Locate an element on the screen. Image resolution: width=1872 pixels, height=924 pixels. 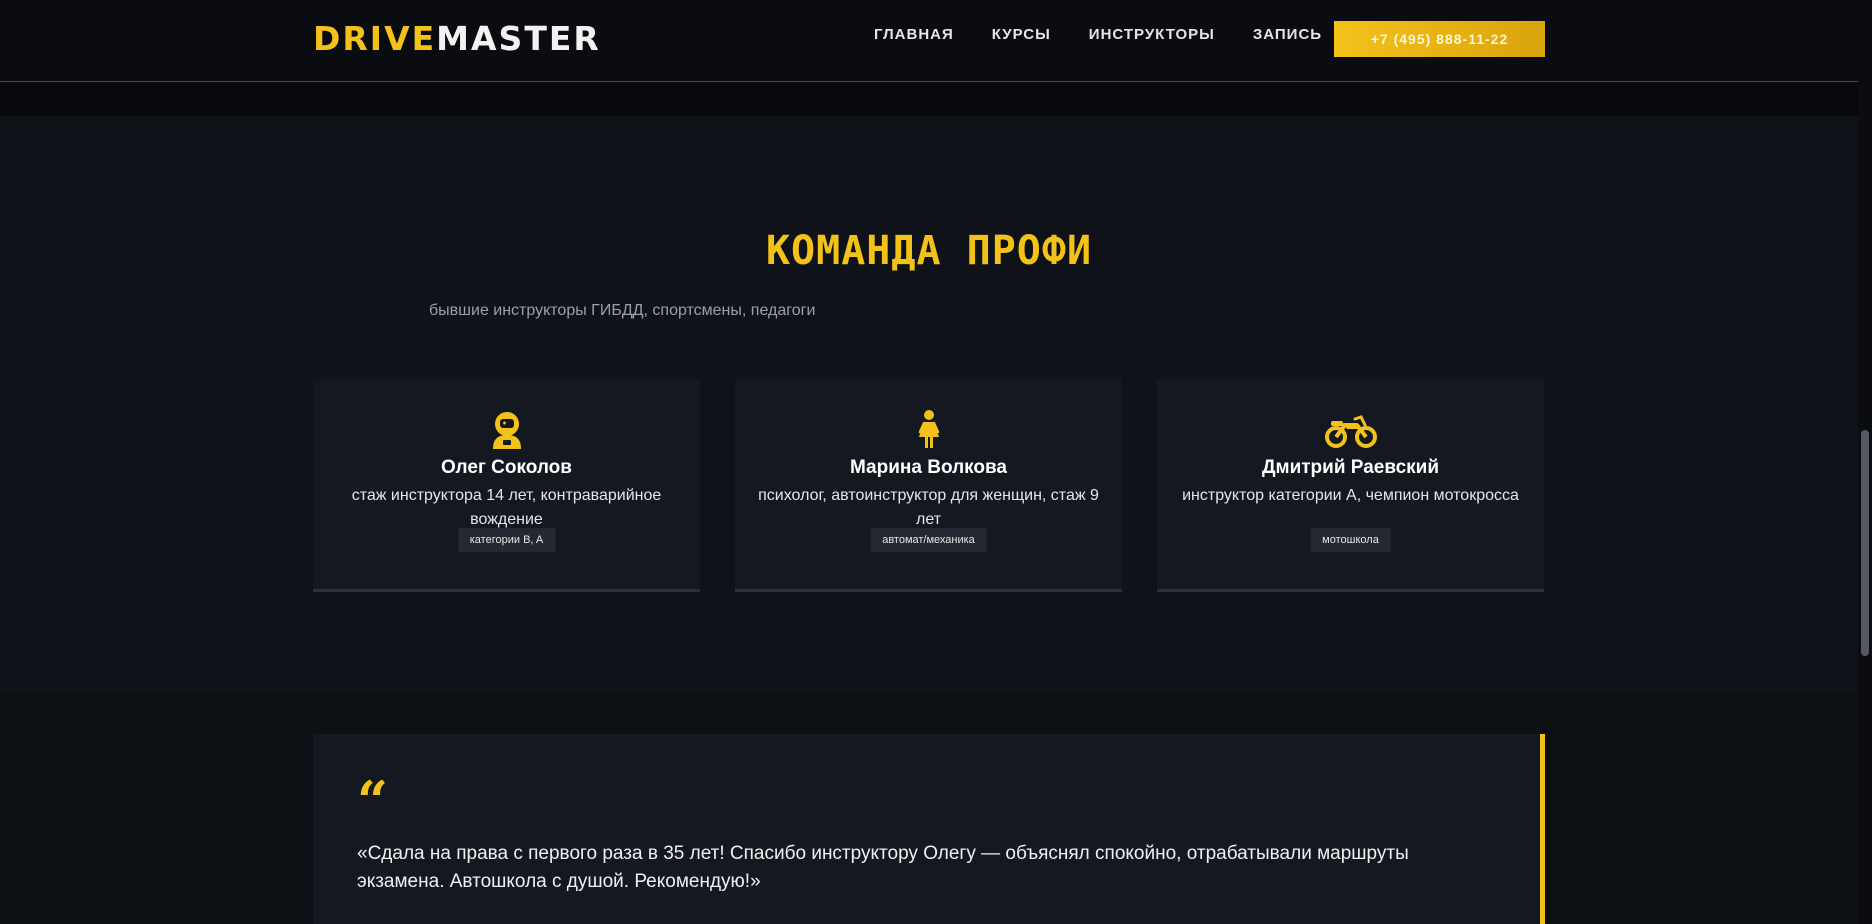
page-scrollbar is located at coordinates (1865, 462).